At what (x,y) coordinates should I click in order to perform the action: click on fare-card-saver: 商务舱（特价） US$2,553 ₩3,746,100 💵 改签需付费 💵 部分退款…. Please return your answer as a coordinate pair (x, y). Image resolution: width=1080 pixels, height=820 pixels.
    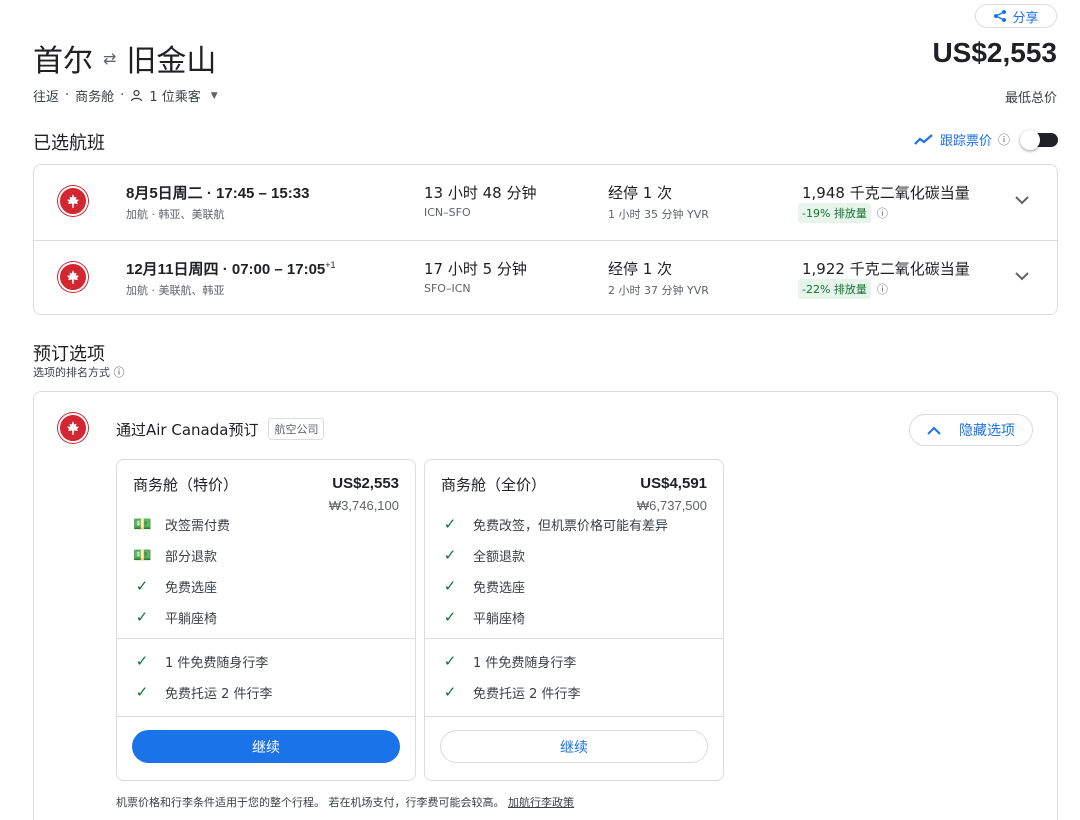
    Looking at the image, I should click on (266, 620).